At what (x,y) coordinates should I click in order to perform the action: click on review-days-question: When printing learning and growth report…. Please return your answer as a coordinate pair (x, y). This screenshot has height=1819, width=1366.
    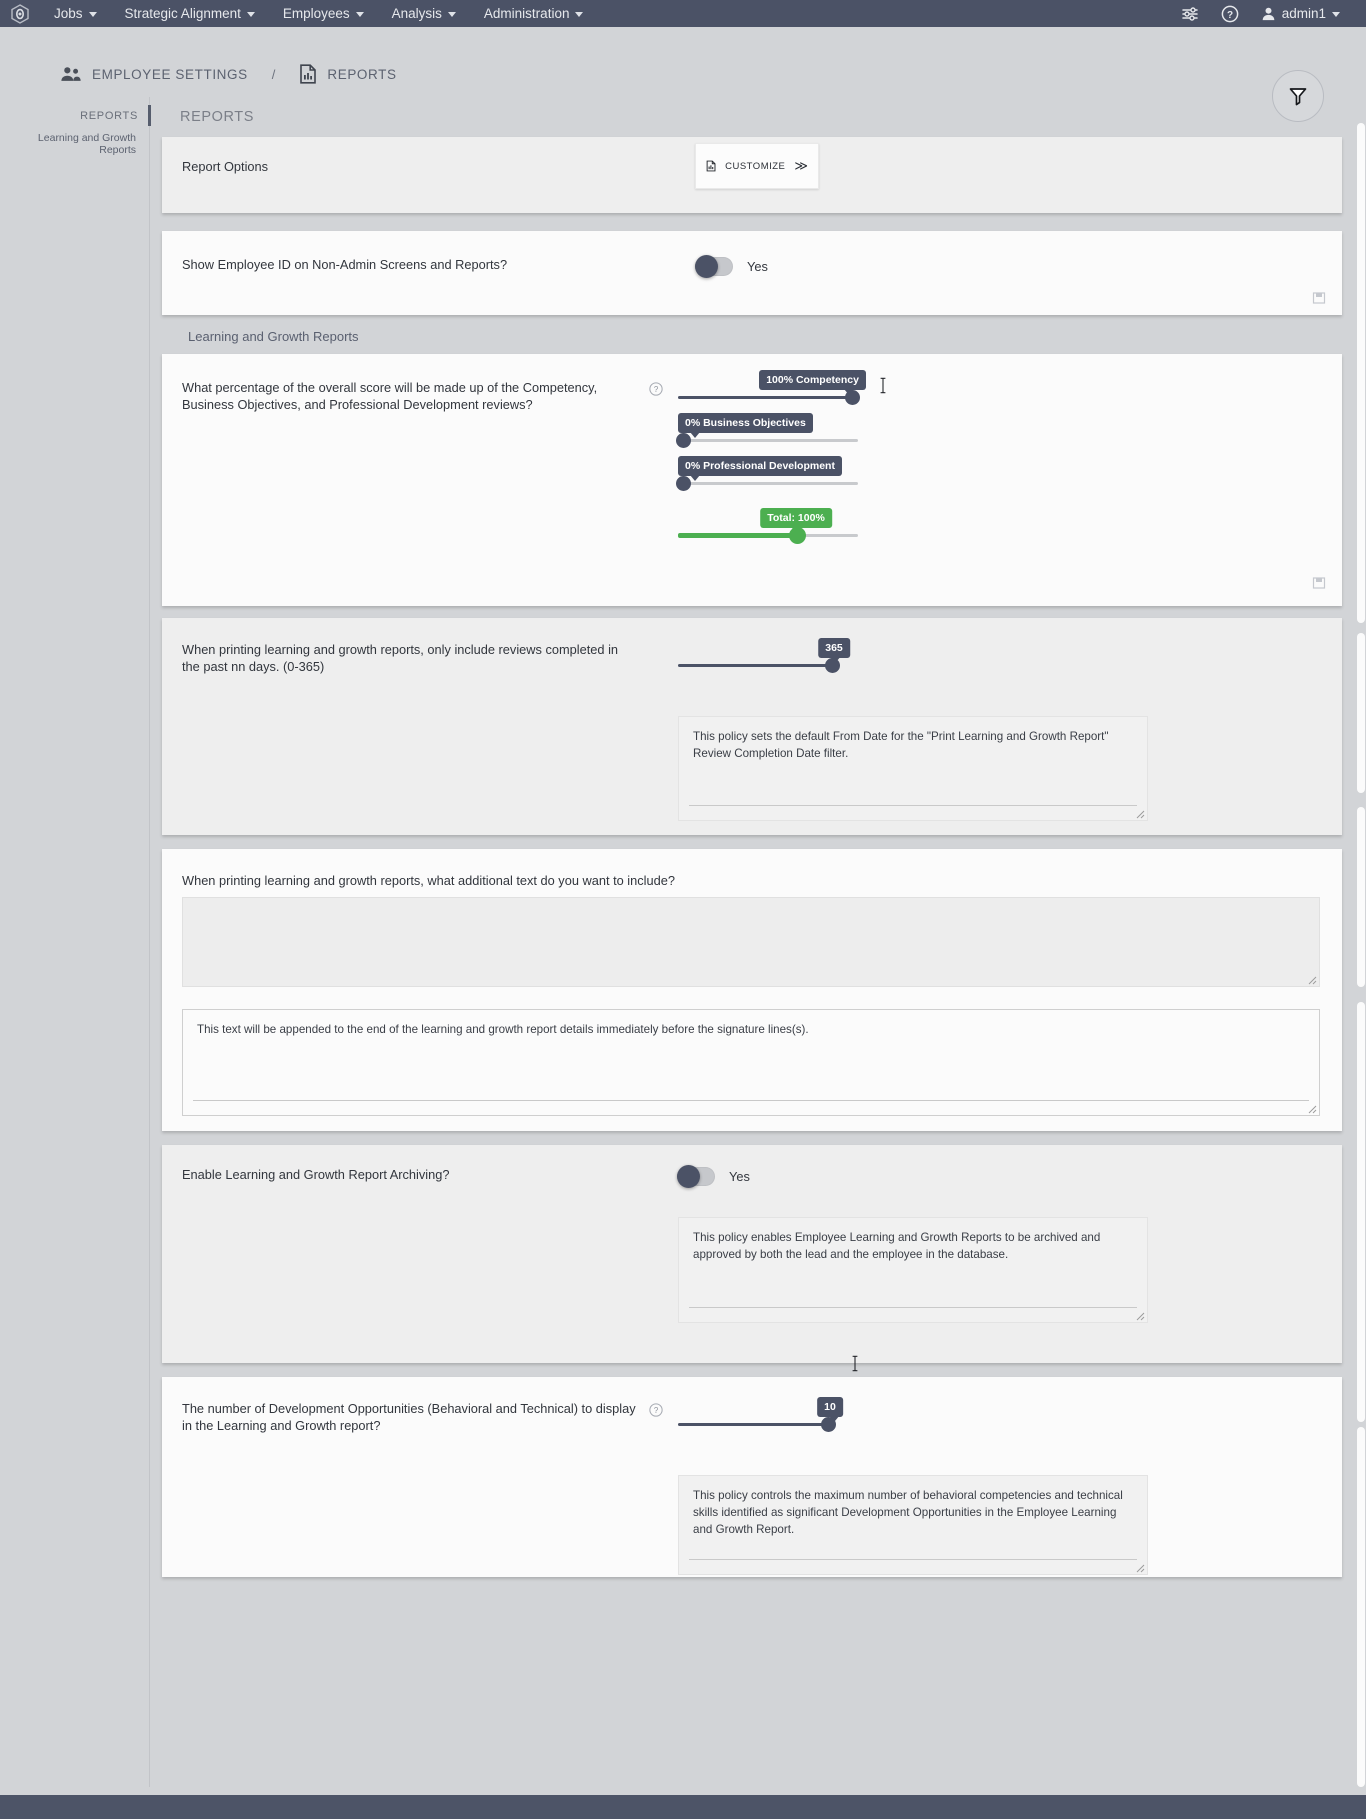
    Looking at the image, I should click on (400, 658).